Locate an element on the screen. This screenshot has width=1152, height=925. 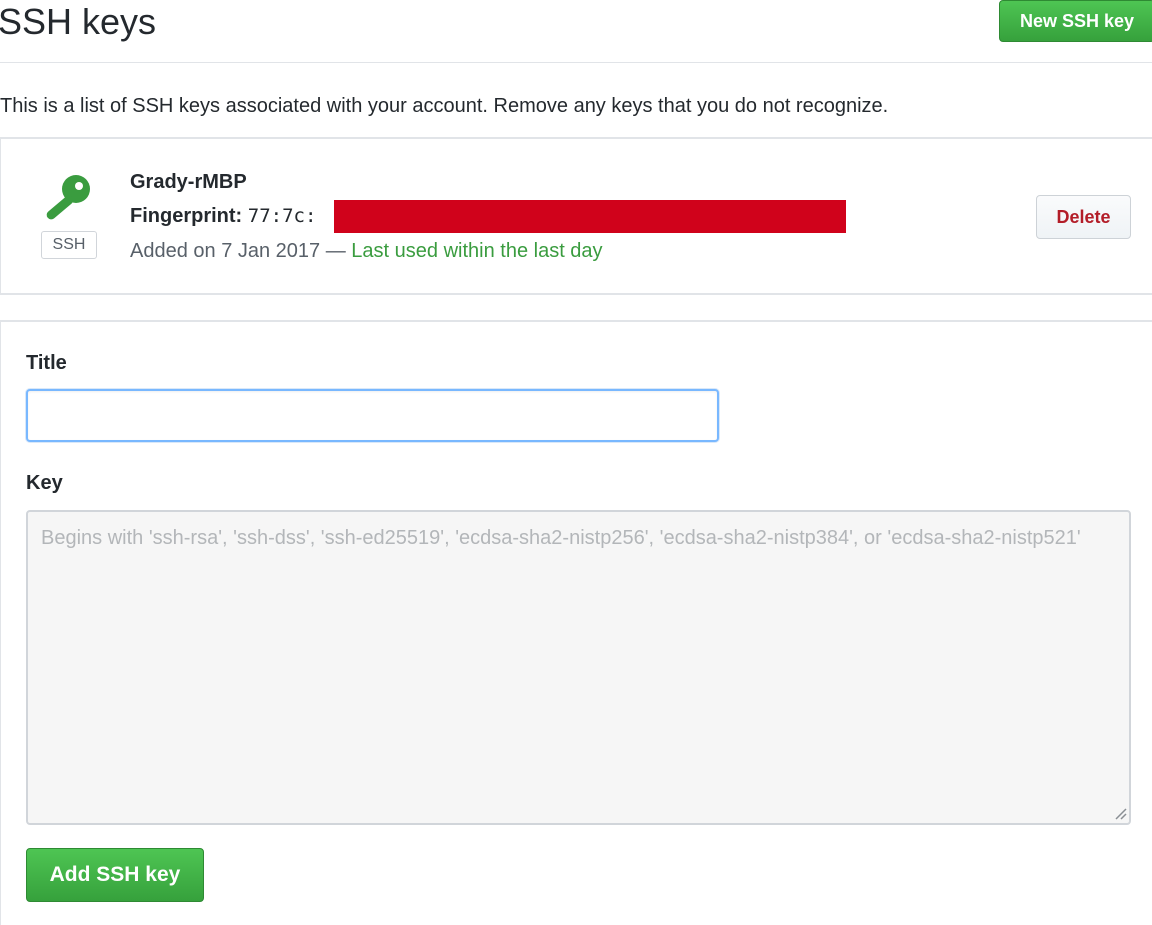
key-icon is located at coordinates (68, 197).